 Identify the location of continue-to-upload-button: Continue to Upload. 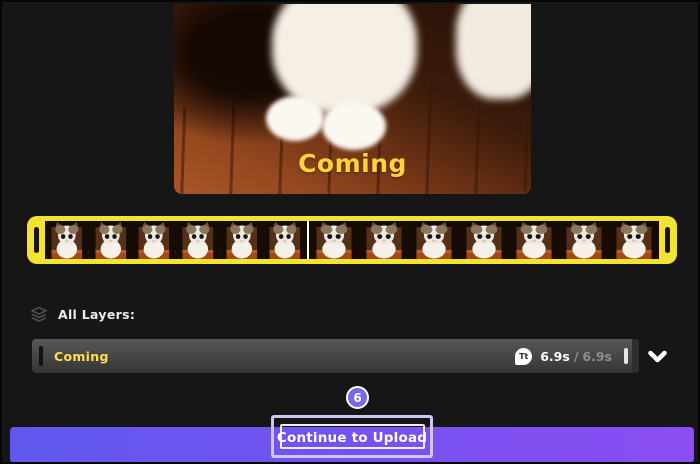
(352, 438).